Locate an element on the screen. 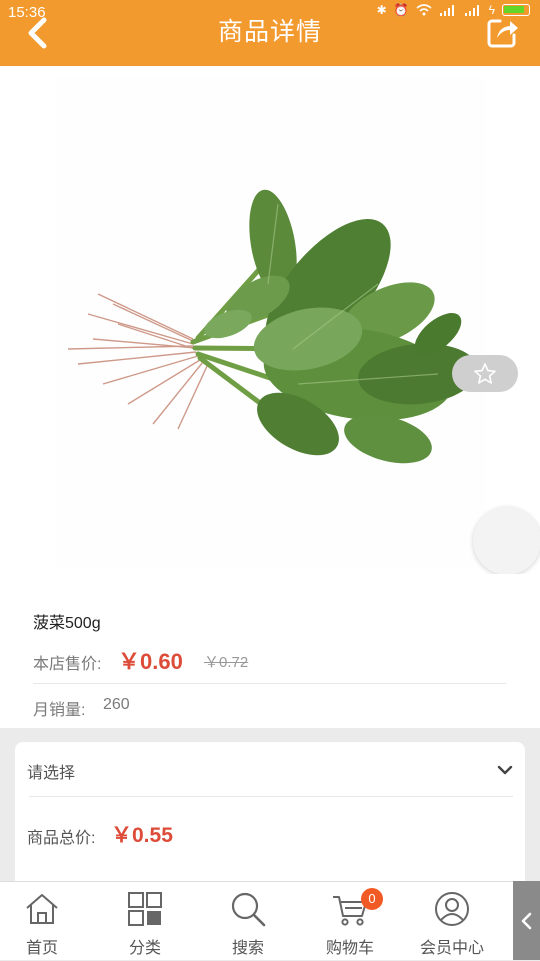 The width and height of the screenshot is (540, 961). chevron-left-icon is located at coordinates (526, 920).